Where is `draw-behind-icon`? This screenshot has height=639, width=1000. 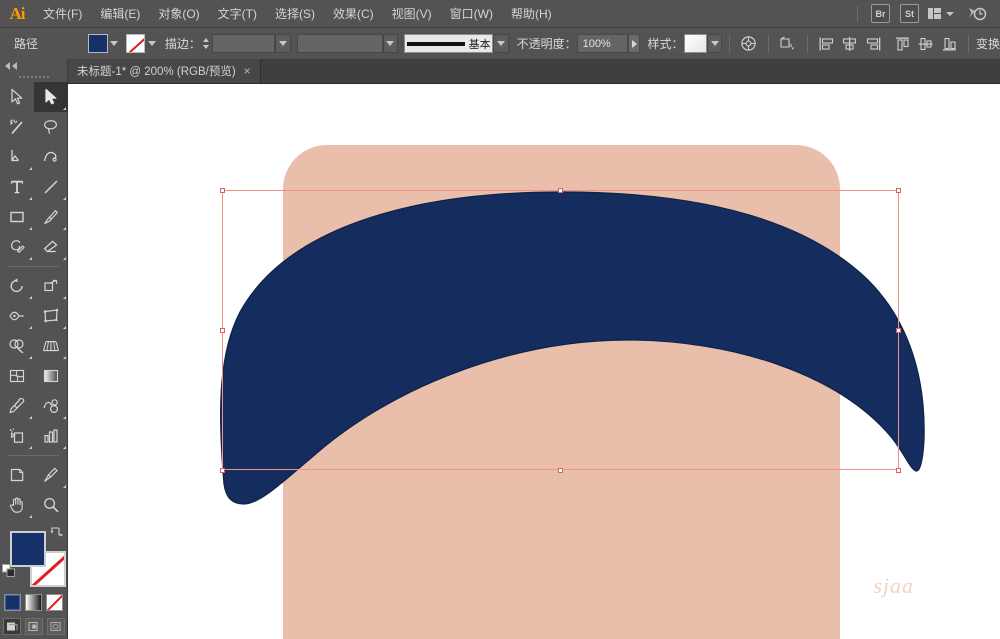
draw-behind-icon is located at coordinates (33, 626).